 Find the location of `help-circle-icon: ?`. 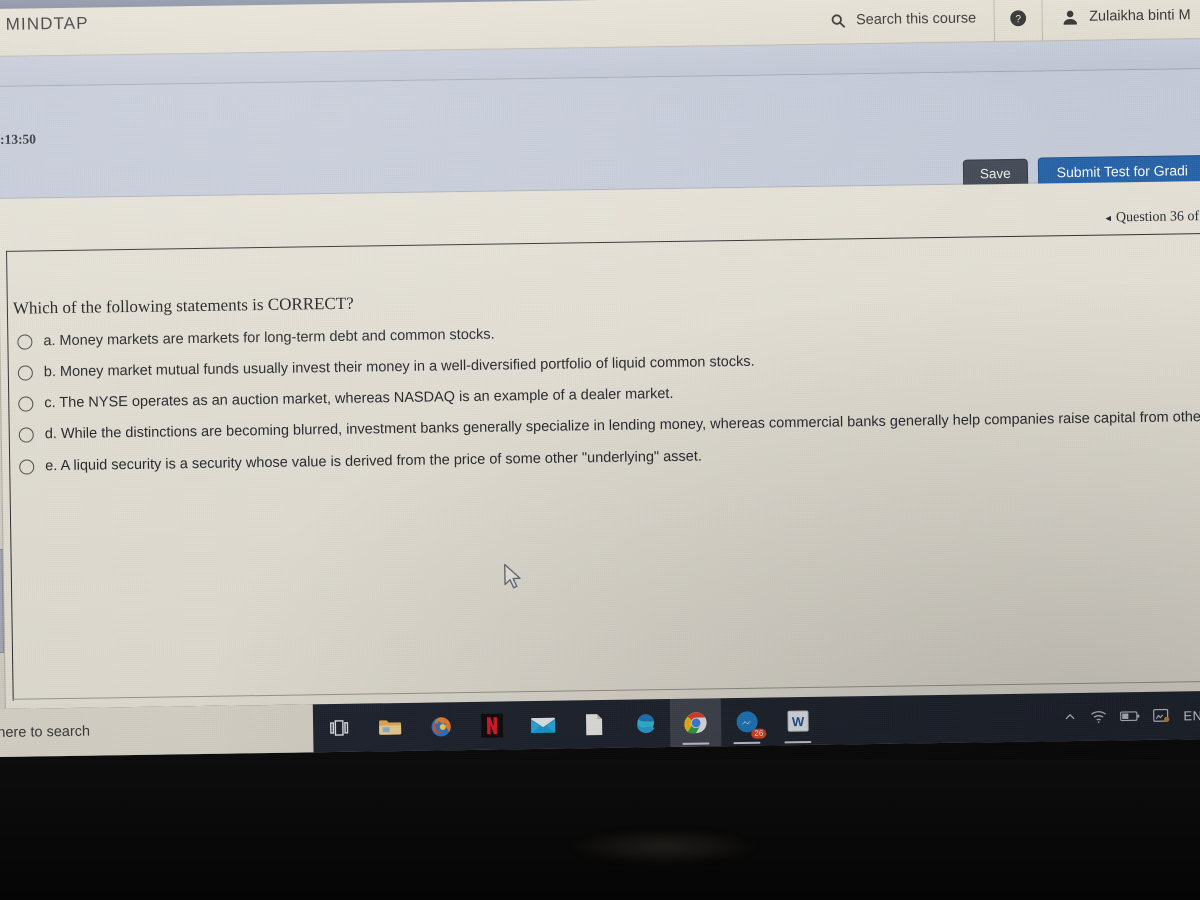

help-circle-icon: ? is located at coordinates (1018, 17).